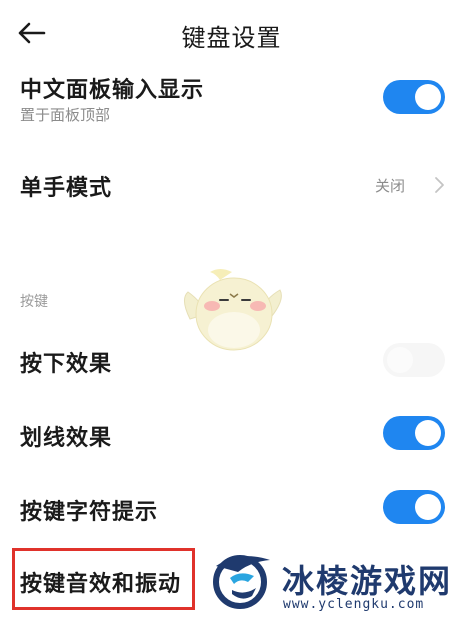 The width and height of the screenshot is (463, 618). What do you see at coordinates (103, 579) in the screenshot?
I see `highlight-box` at bounding box center [103, 579].